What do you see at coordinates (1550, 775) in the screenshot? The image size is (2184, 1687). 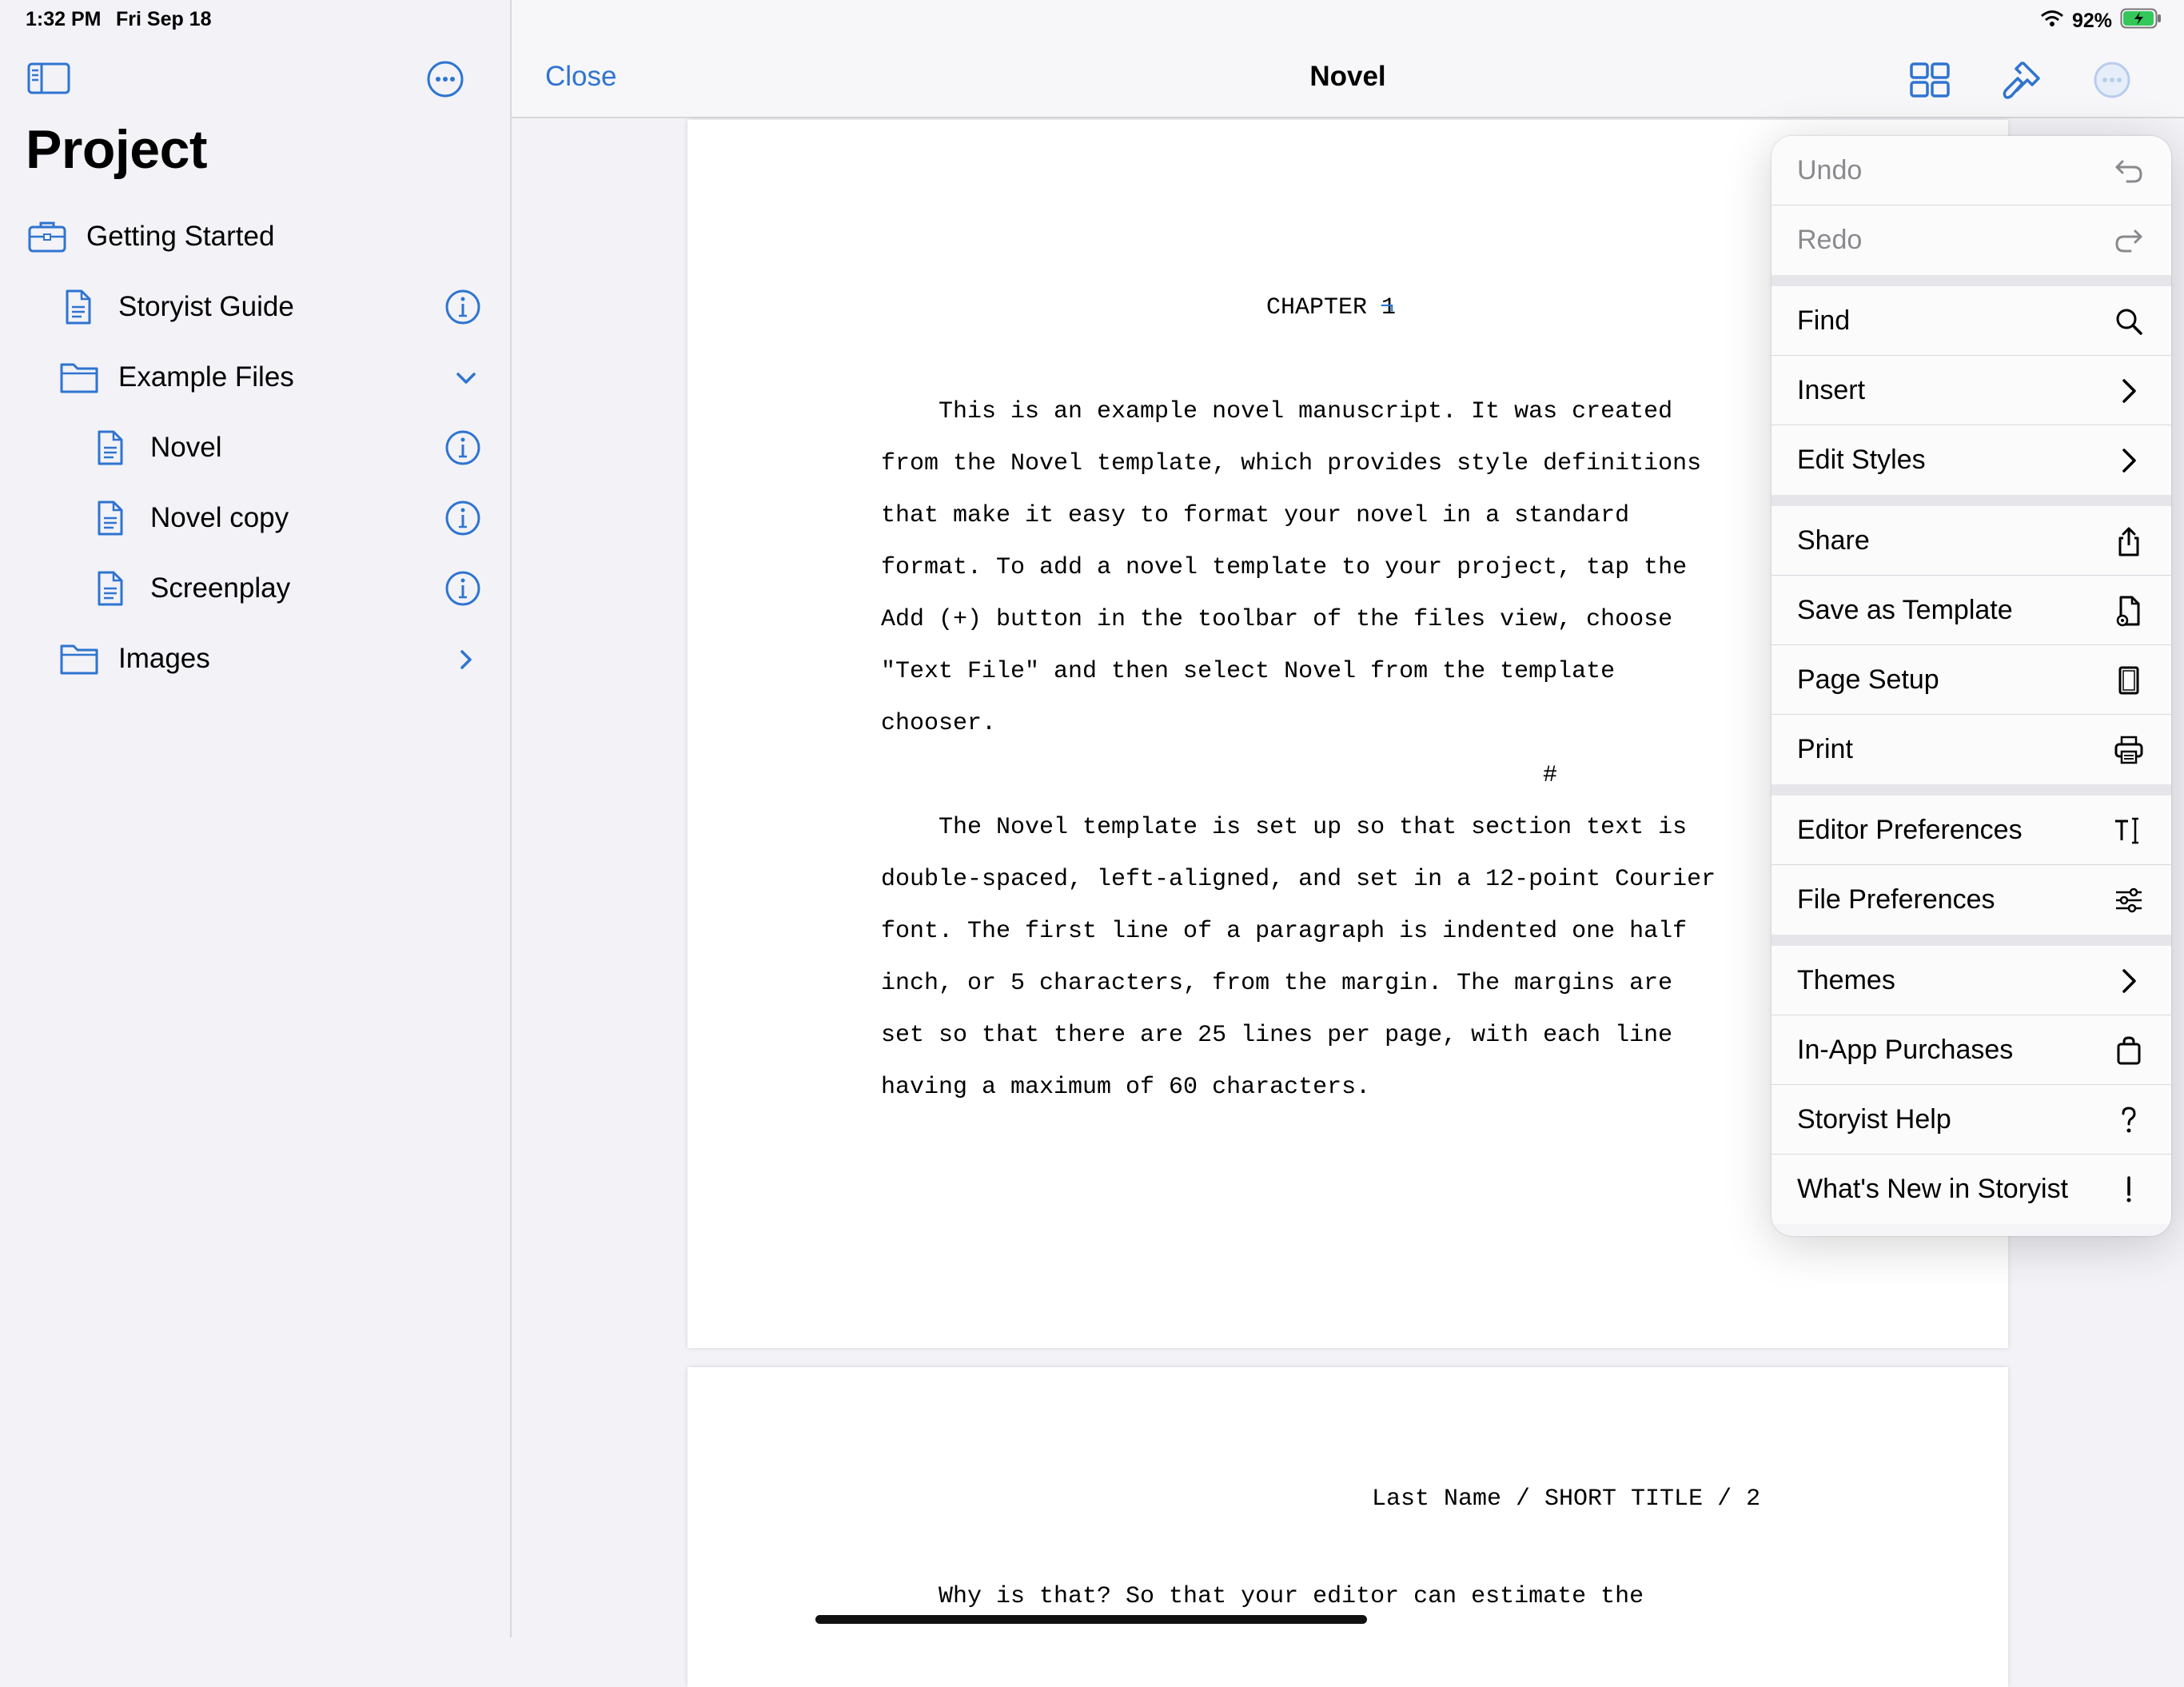 I see `scene-break: #` at bounding box center [1550, 775].